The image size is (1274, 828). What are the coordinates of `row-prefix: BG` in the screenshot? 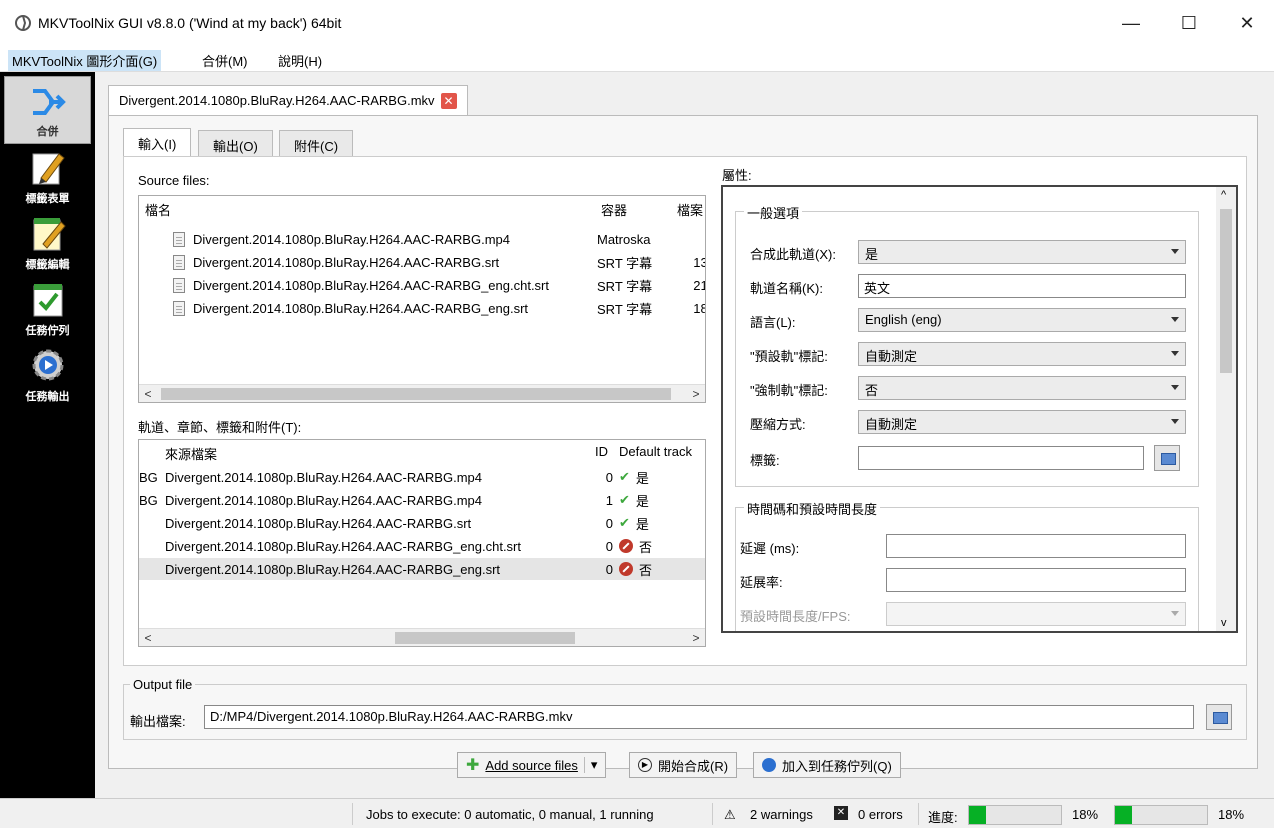 It's located at (148, 477).